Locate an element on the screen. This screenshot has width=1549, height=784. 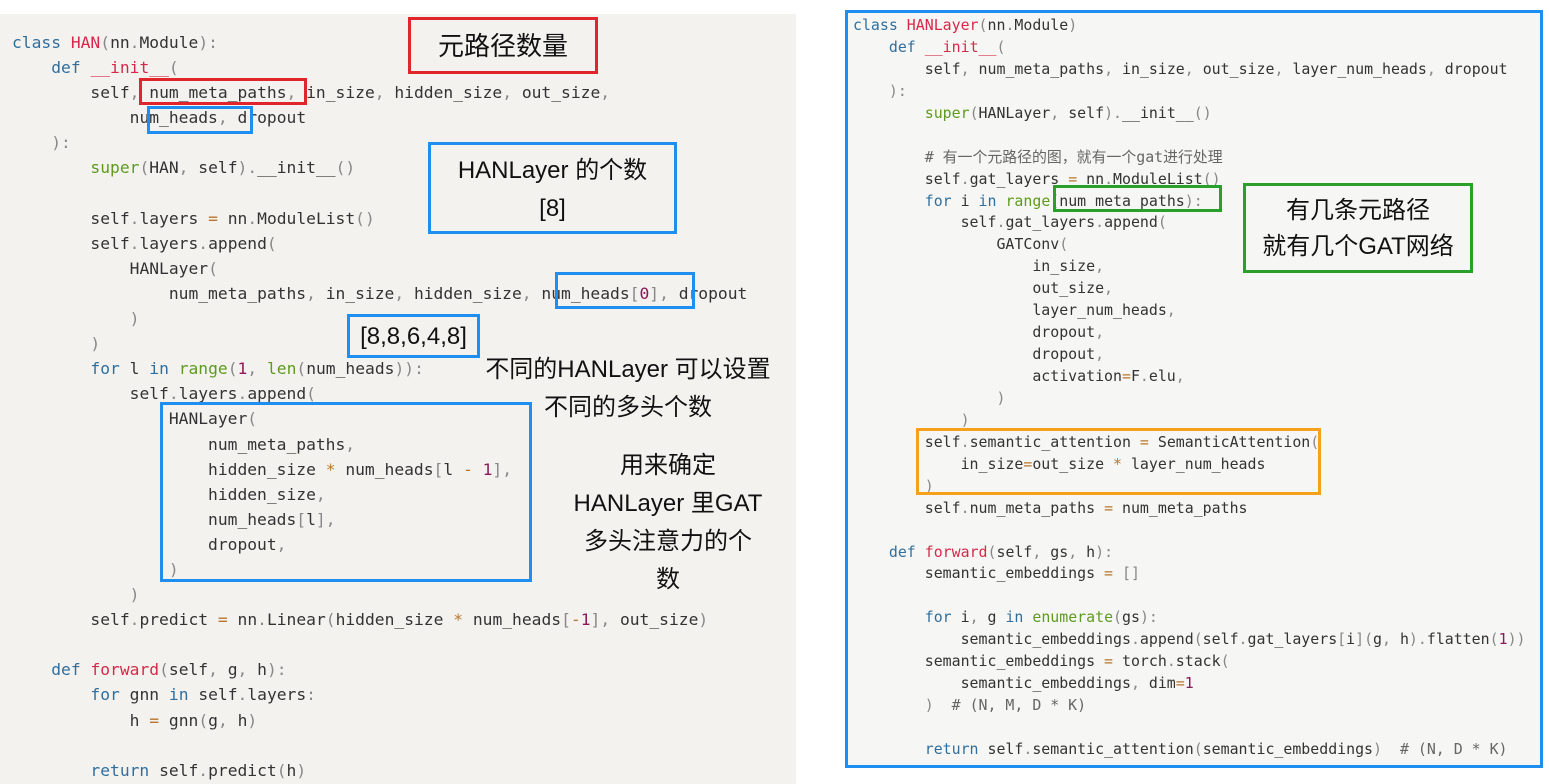
code-token: F is located at coordinates (1135, 376).